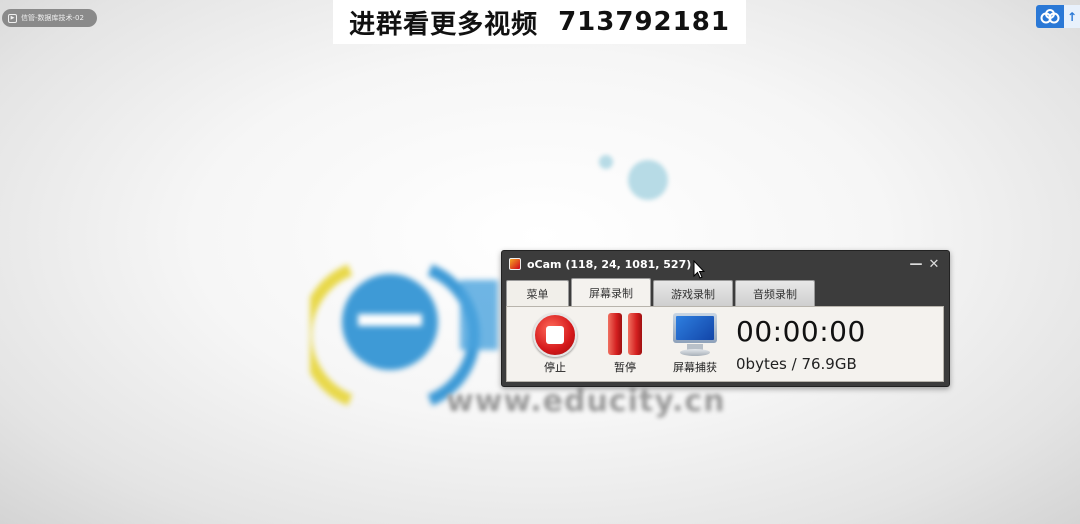 The image size is (1080, 524). I want to click on promo-banner: 进群看更多视频 713792181, so click(539, 22).